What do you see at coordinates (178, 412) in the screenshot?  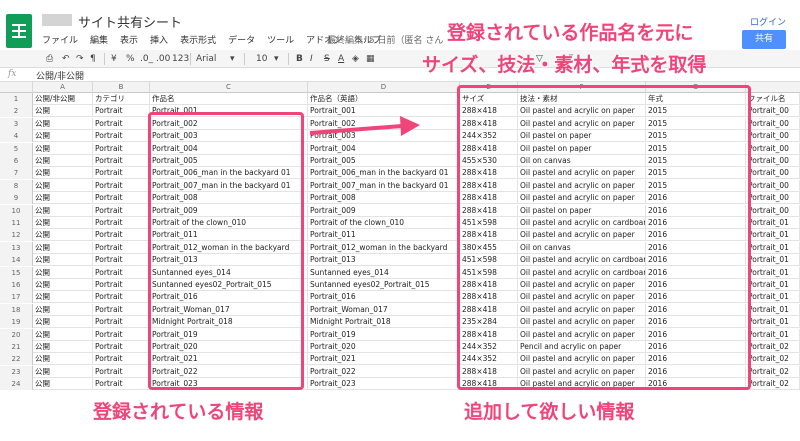 I see `annotation-registered-info: 登録されている情報` at bounding box center [178, 412].